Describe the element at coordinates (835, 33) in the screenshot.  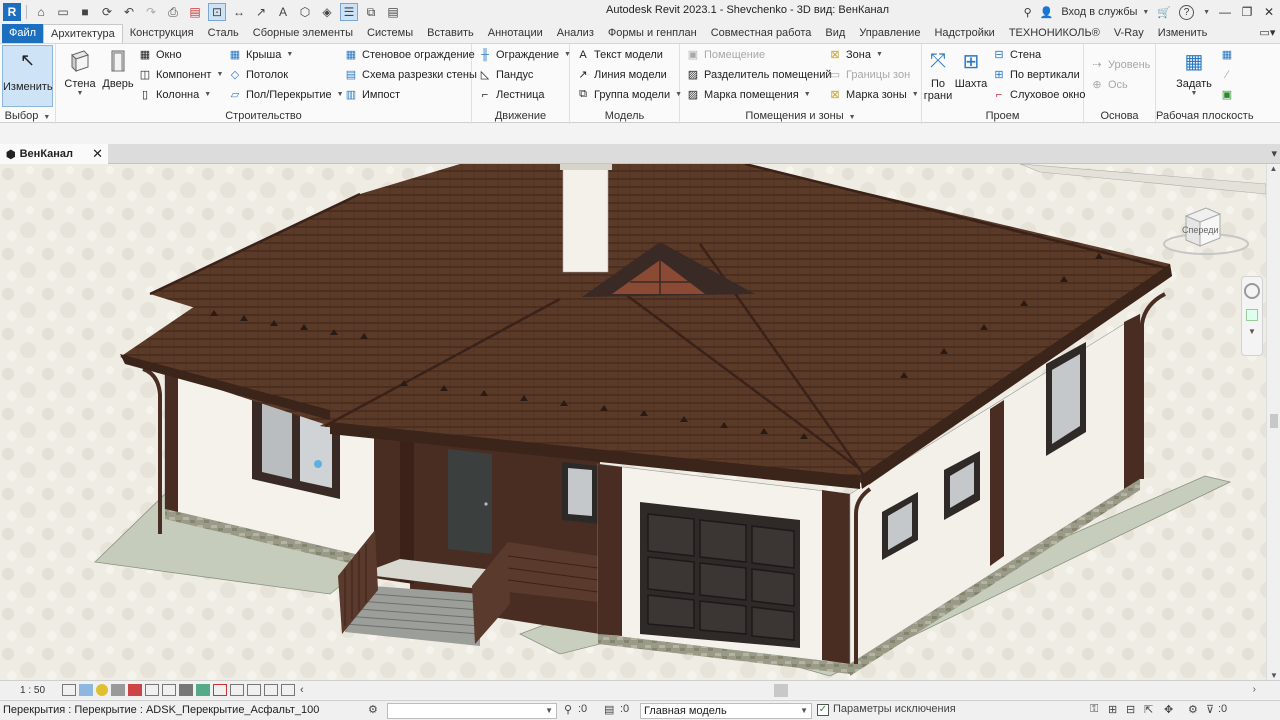
I see `tab-11: Вид` at that location.